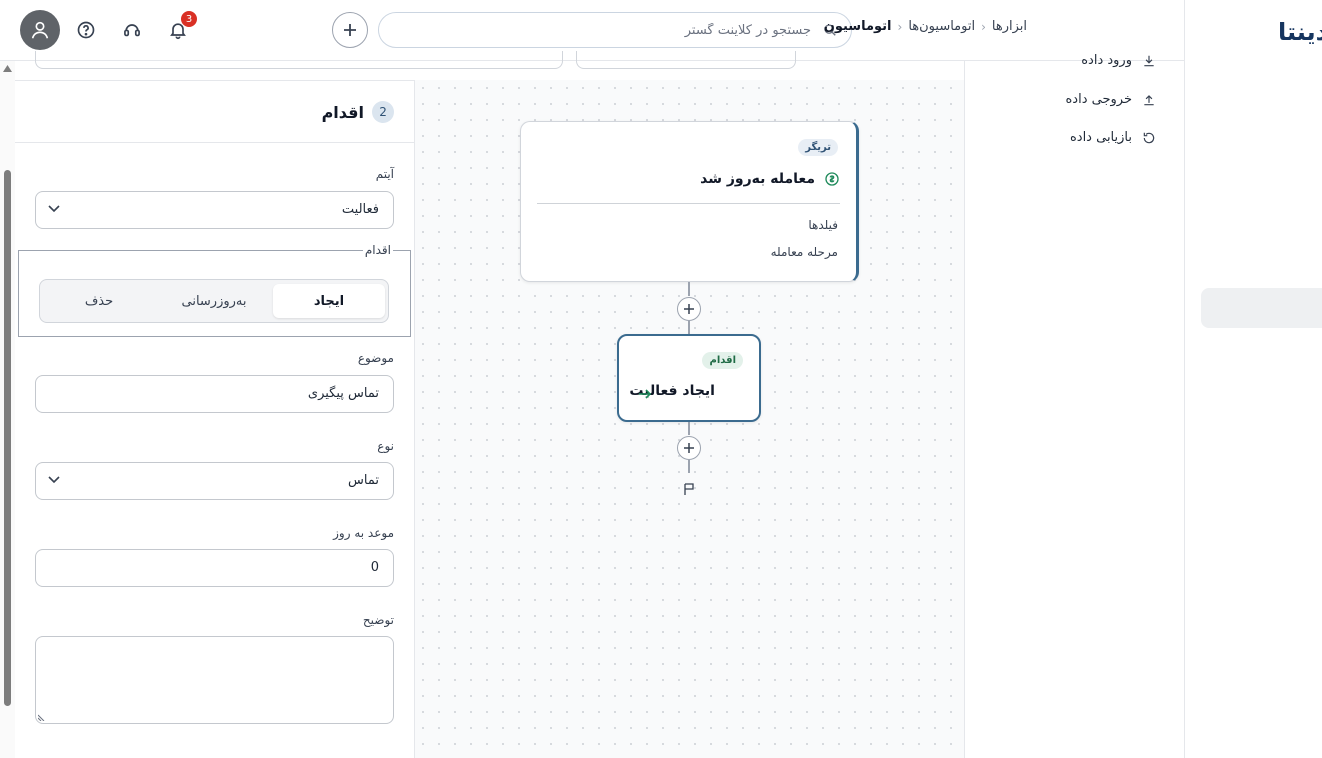 The width and height of the screenshot is (1322, 758). I want to click on user-icon, so click(40, 30).